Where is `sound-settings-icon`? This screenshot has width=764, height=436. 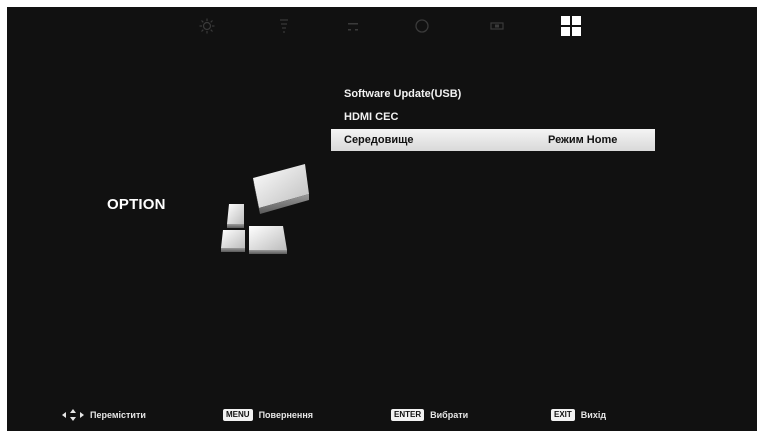
sound-settings-icon is located at coordinates (284, 26).